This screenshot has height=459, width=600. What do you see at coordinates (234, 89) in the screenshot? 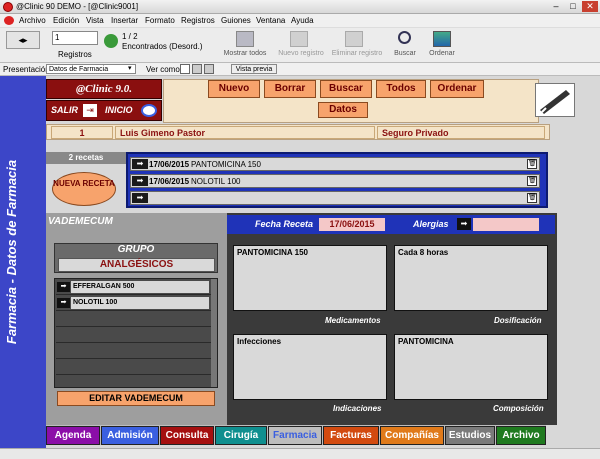
I see `new-button: Nuevo` at bounding box center [234, 89].